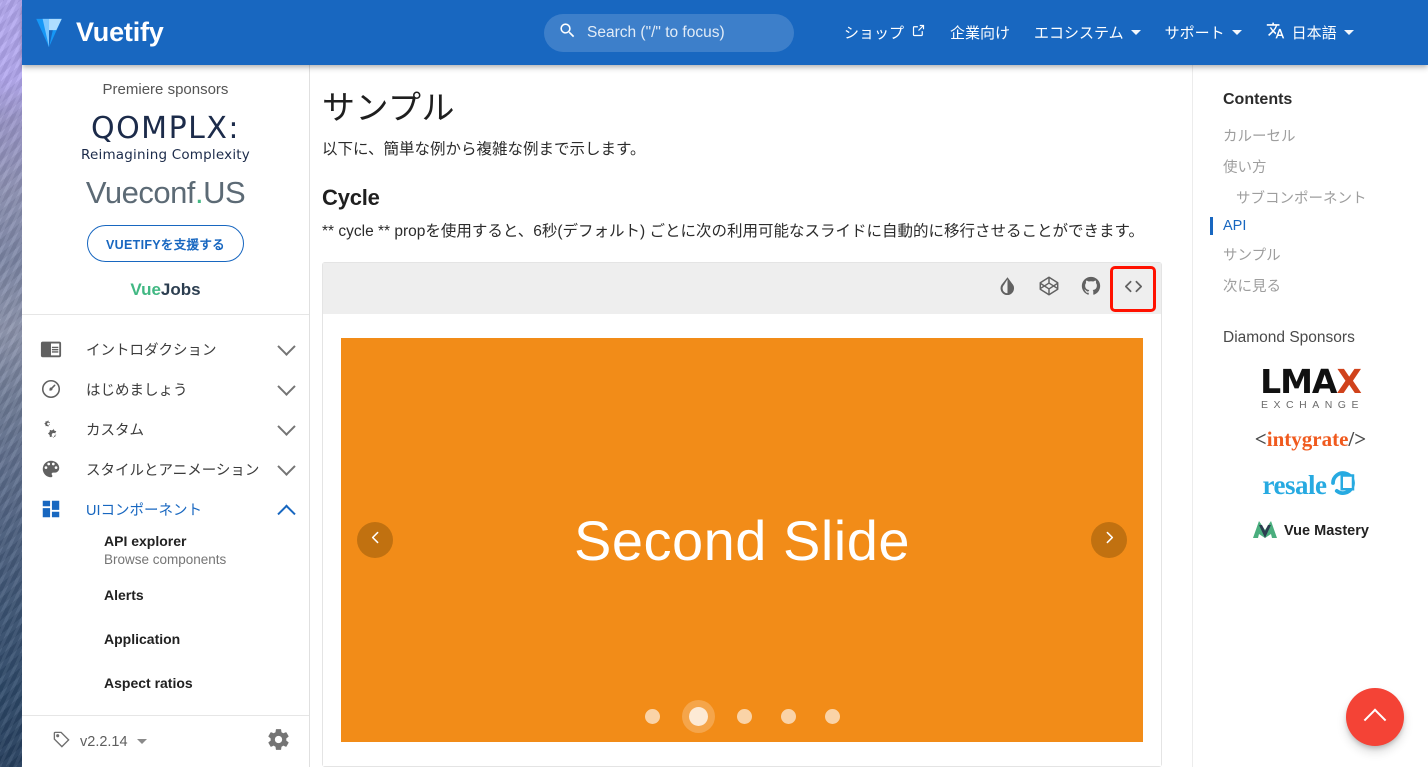  I want to click on background-wallpaper, so click(11, 383).